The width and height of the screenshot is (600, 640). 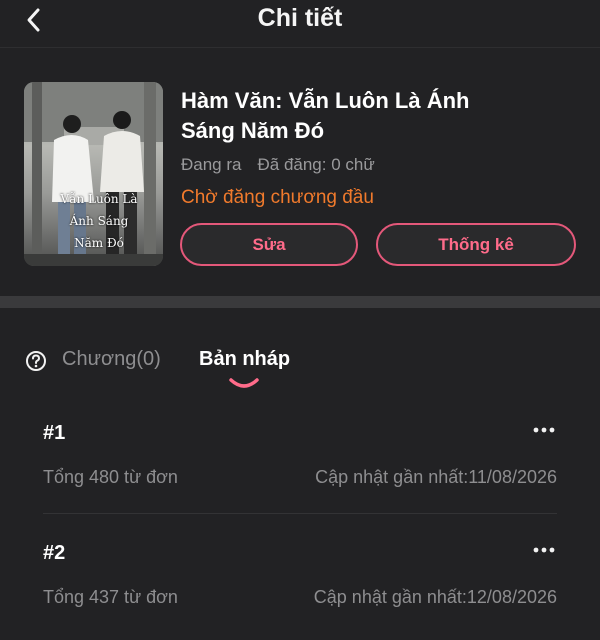 What do you see at coordinates (244, 383) in the screenshot?
I see `active-tab-indicator` at bounding box center [244, 383].